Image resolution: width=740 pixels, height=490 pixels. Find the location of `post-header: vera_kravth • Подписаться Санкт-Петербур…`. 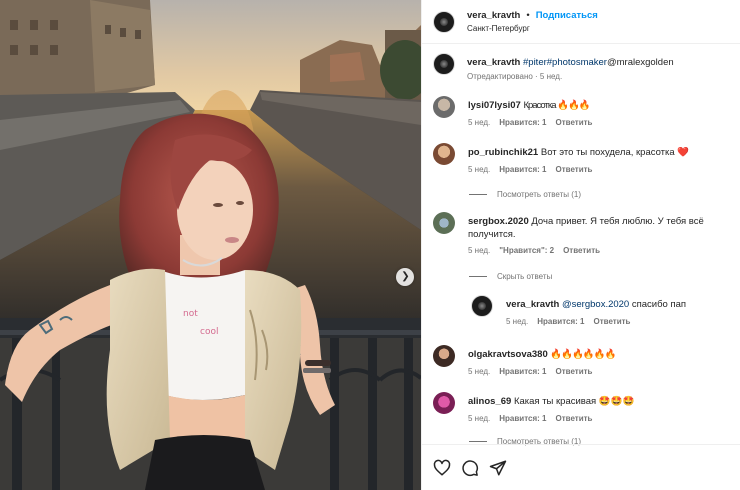

post-header: vera_kravth • Подписаться Санкт-Петербур… is located at coordinates (581, 22).